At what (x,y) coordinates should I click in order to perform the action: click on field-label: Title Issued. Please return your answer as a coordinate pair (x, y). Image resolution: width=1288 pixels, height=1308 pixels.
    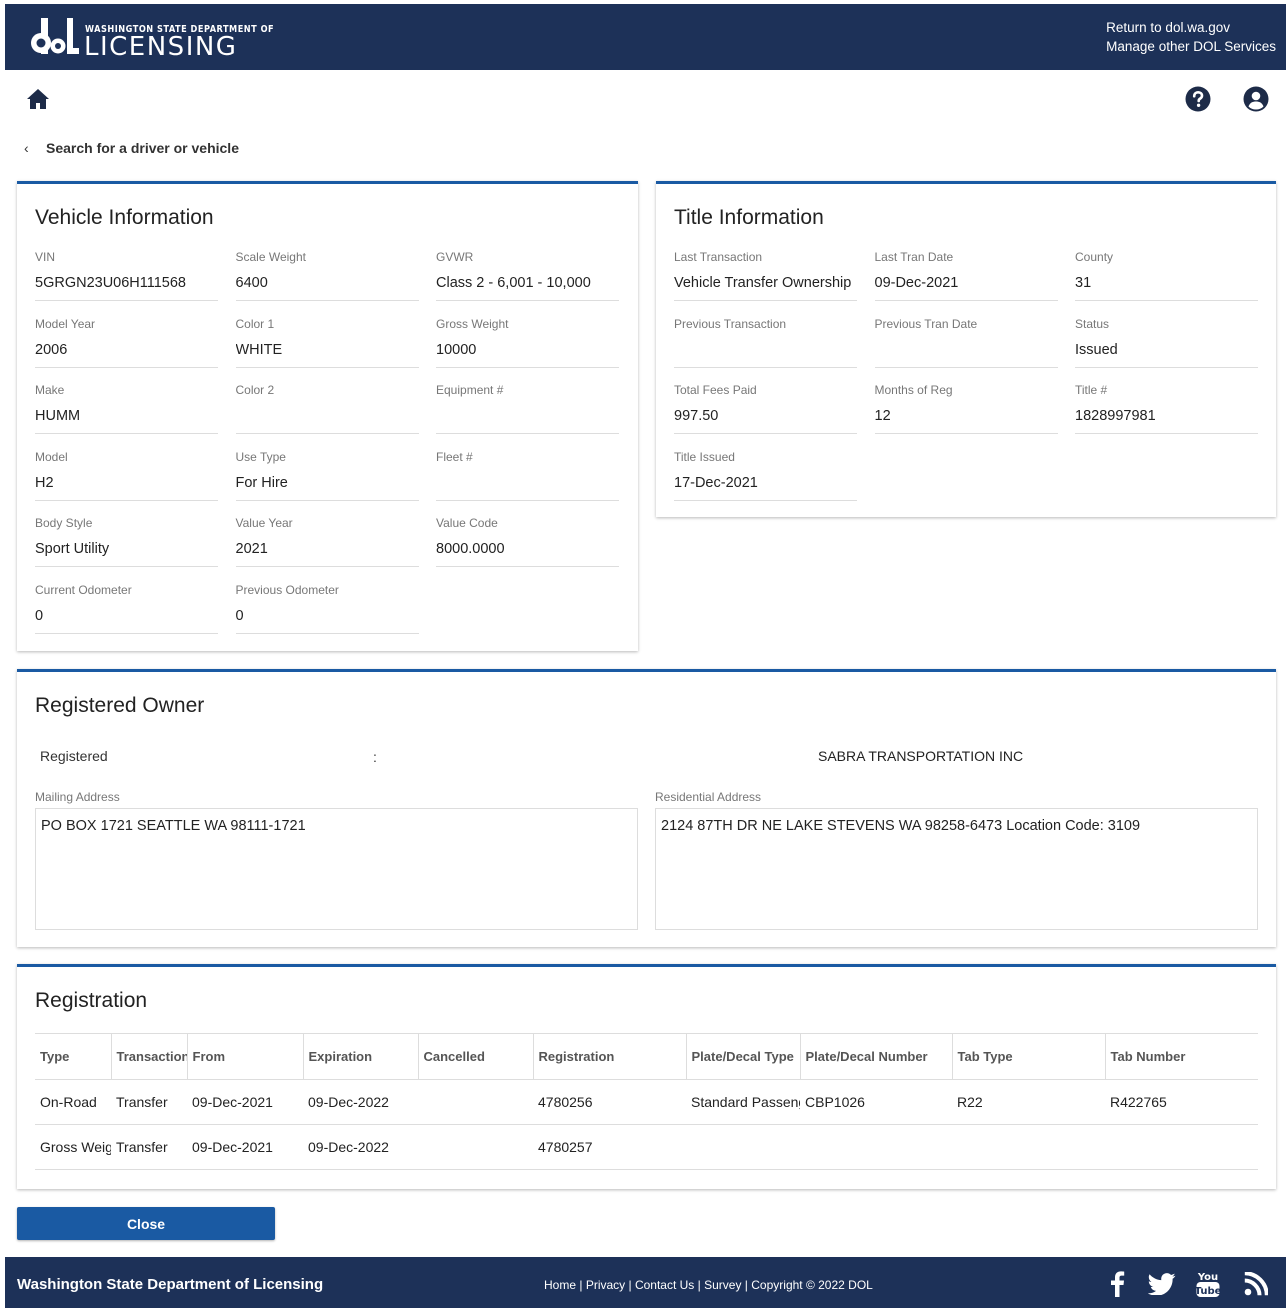
    Looking at the image, I should click on (704, 456).